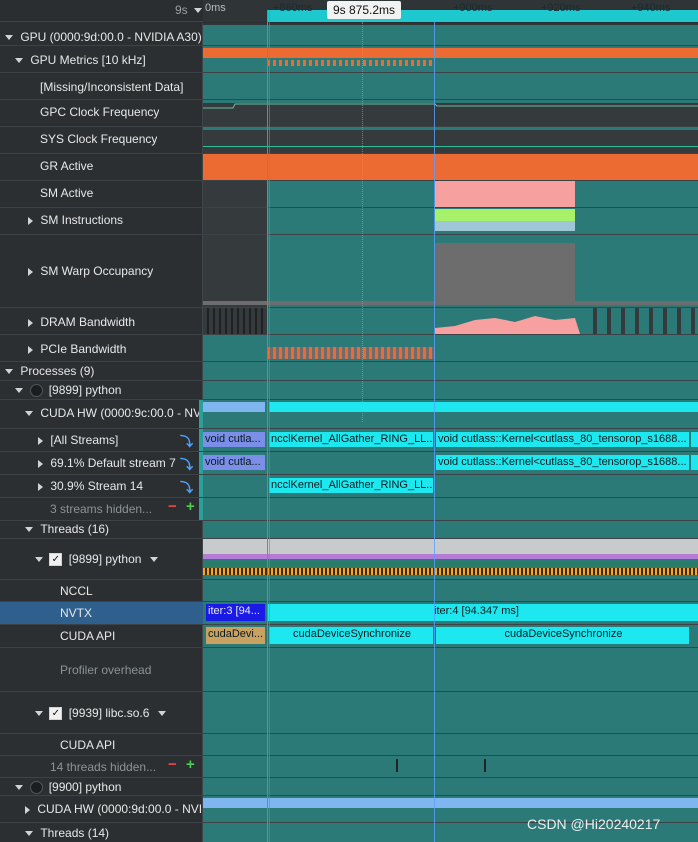  Describe the element at coordinates (75, 833) in the screenshot. I see `threads-label: Threads (14)` at that location.